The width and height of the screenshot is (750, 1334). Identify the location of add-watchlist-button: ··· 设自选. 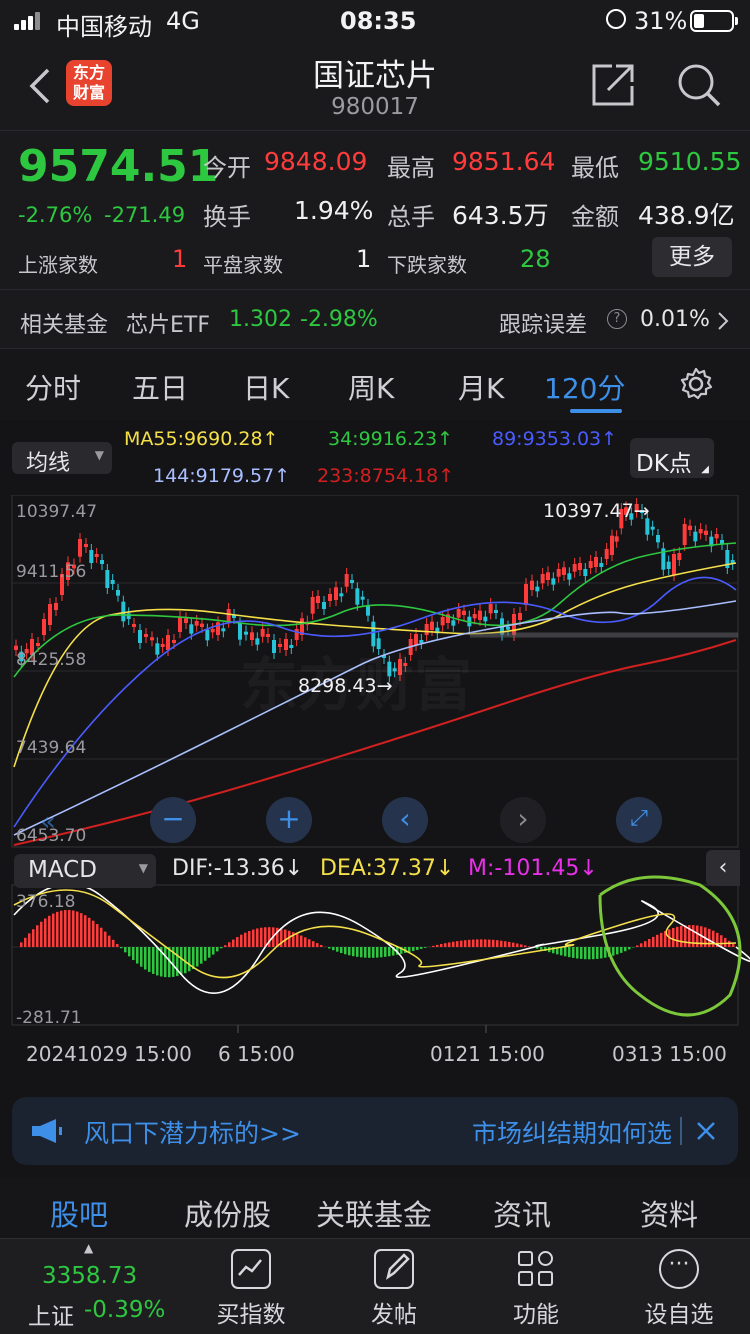
(679, 1288).